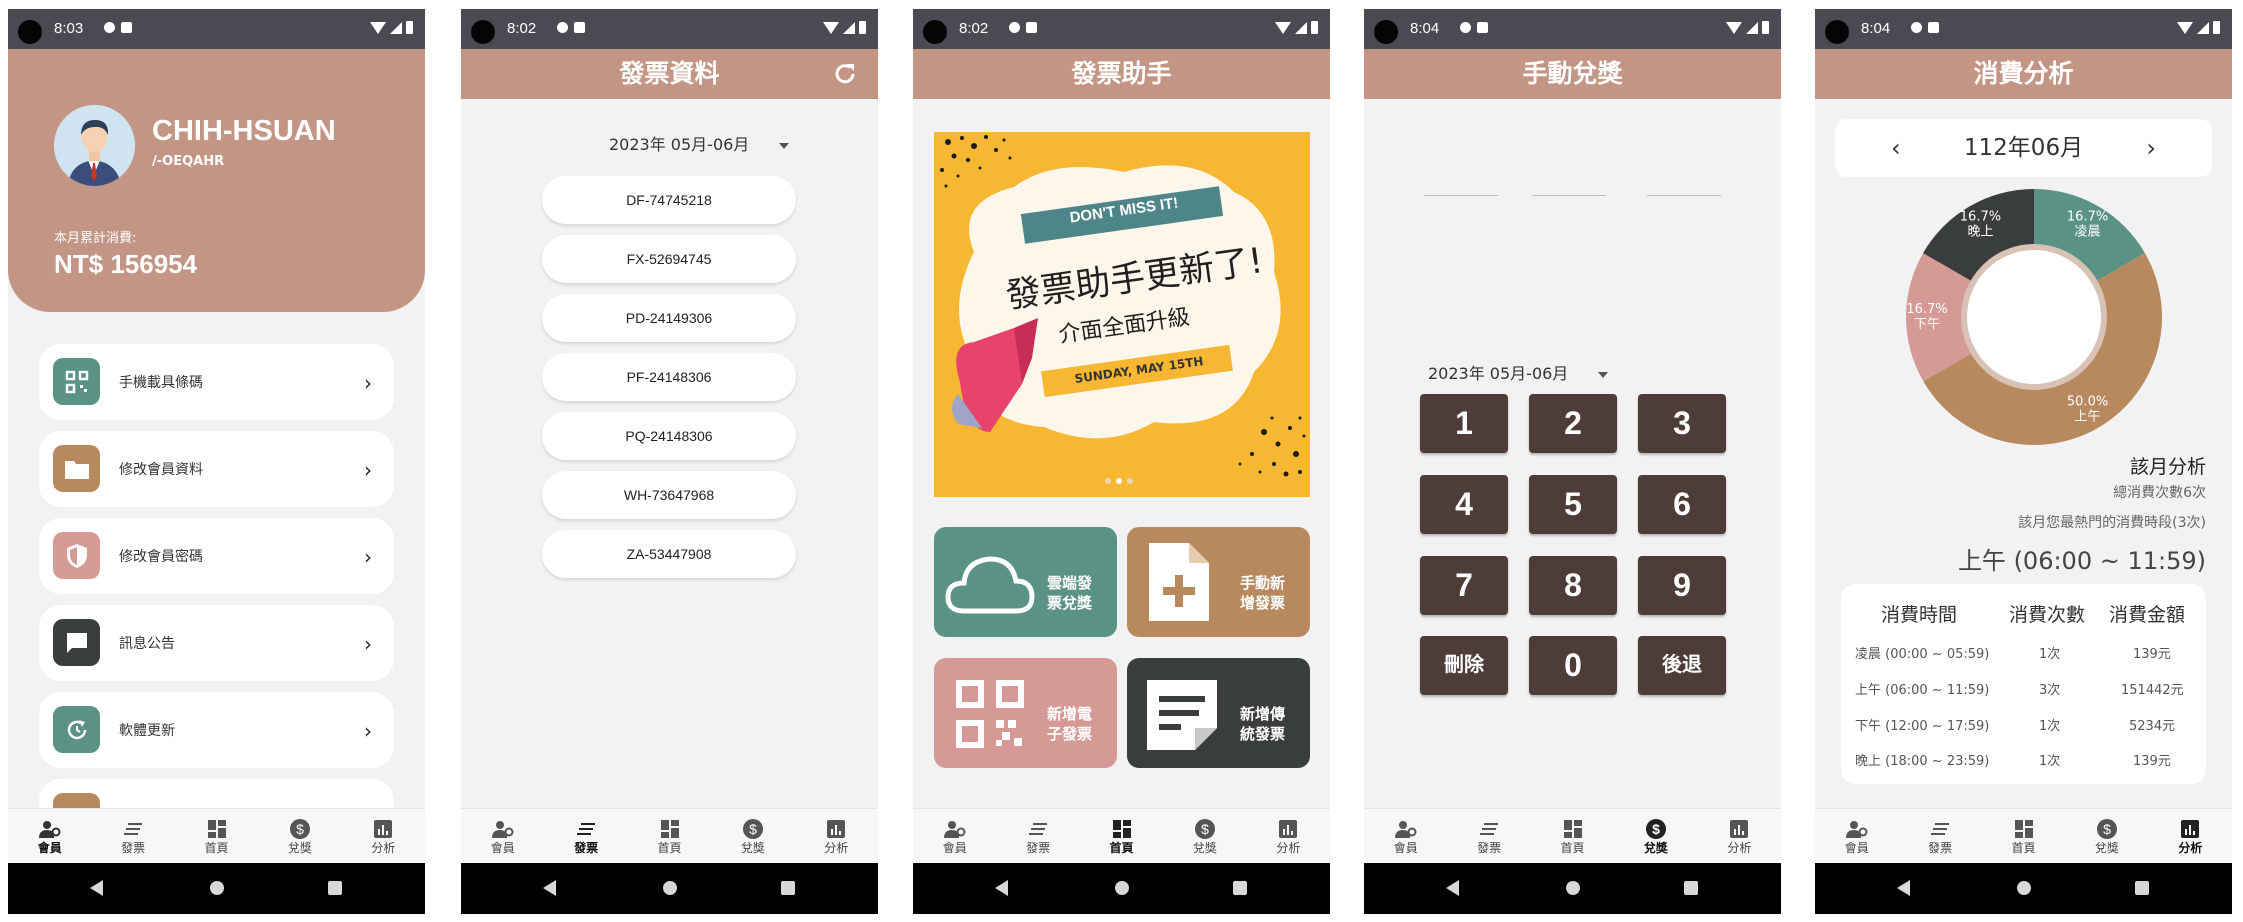 Image resolution: width=2243 pixels, height=922 pixels. I want to click on row-amount: 151442元, so click(2152, 690).